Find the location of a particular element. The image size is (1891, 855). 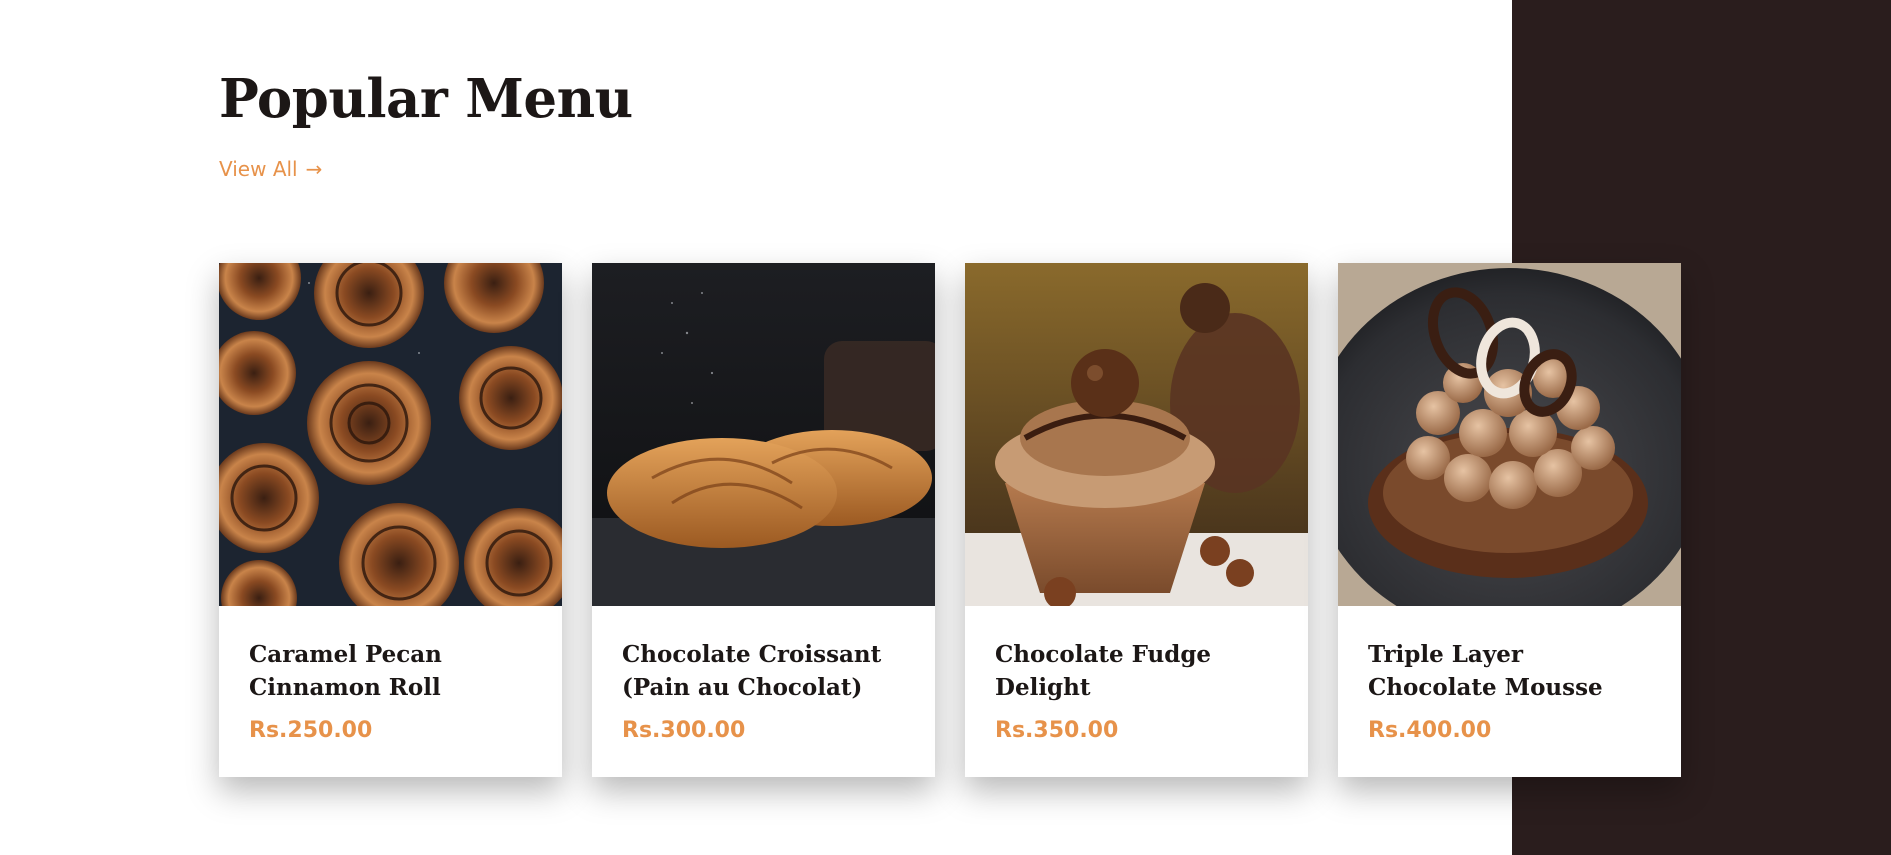

cinnamon-rolls-image is located at coordinates (390, 434).